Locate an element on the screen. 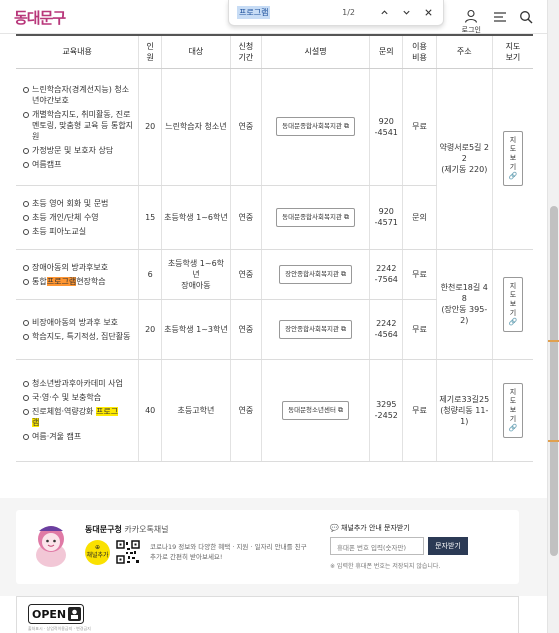  chevron-down-icon is located at coordinates (406, 12).